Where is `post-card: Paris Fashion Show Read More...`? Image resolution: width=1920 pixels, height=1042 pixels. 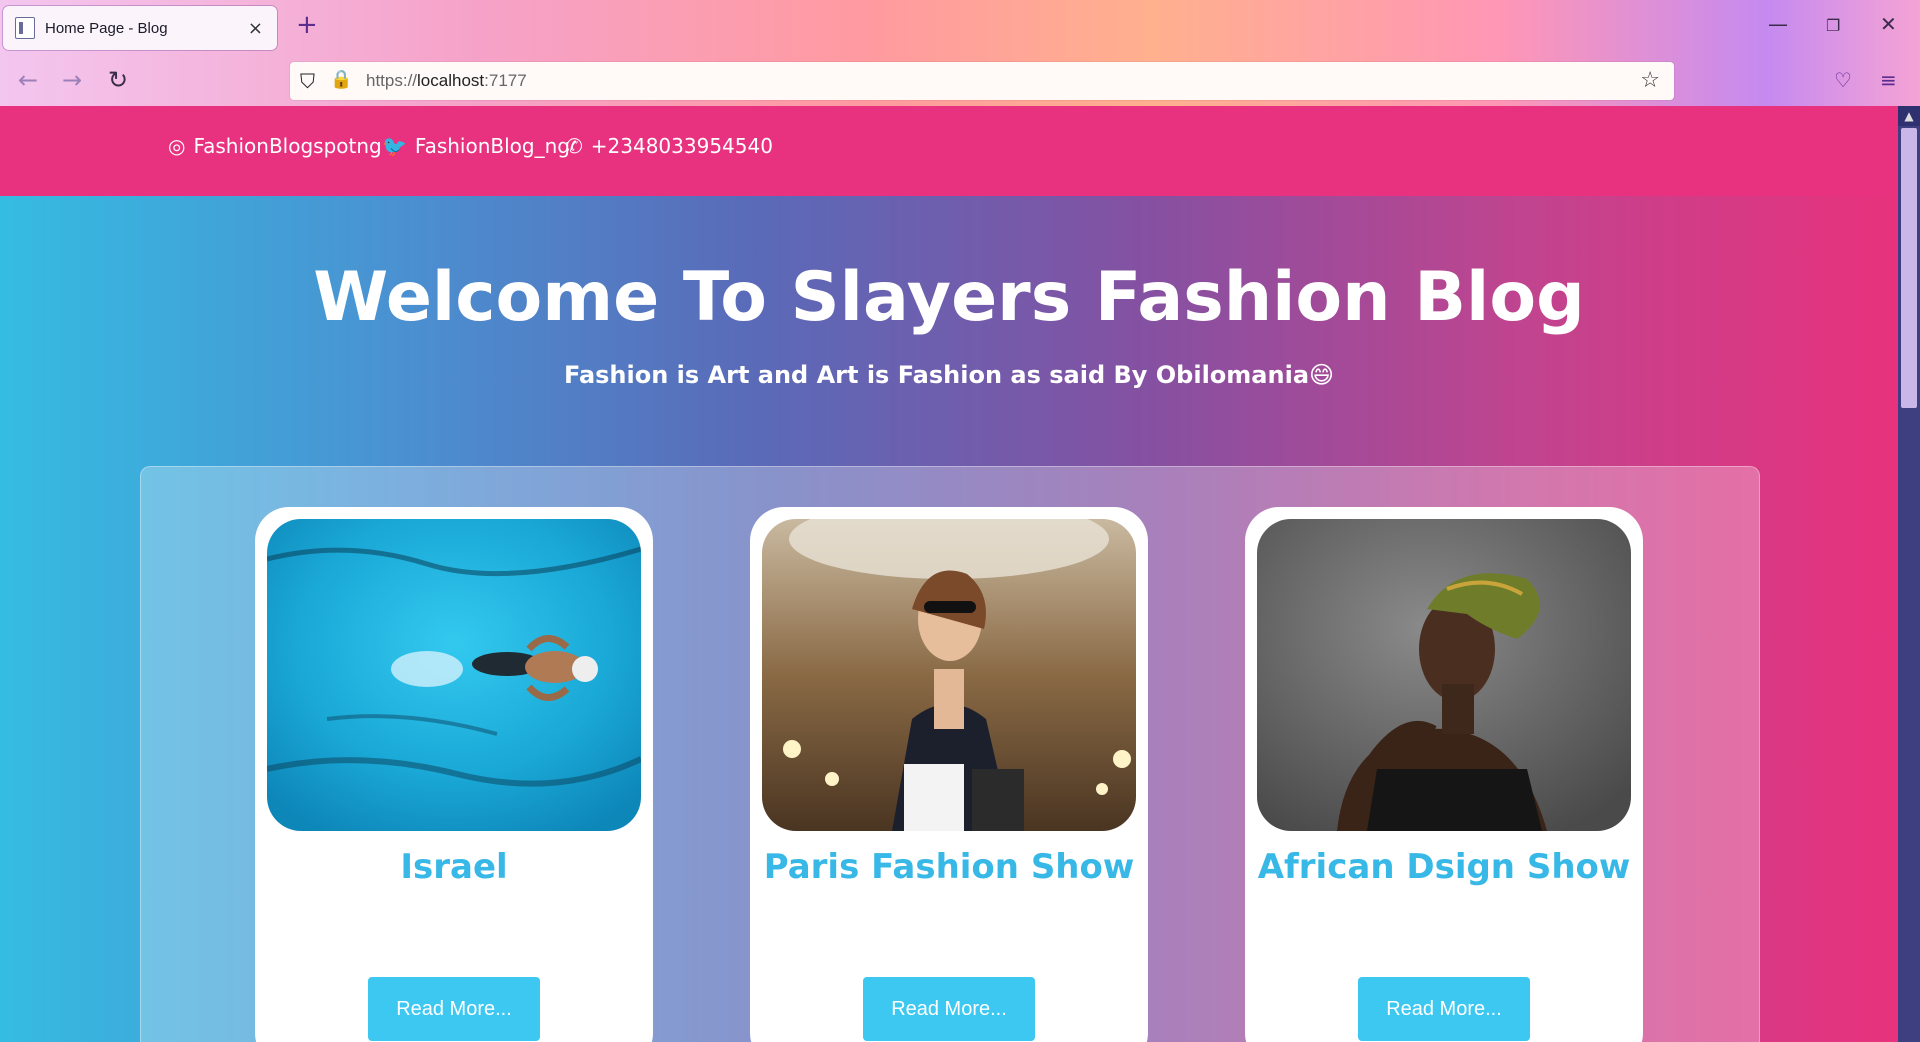
post-card: Paris Fashion Show Read More... is located at coordinates (949, 774).